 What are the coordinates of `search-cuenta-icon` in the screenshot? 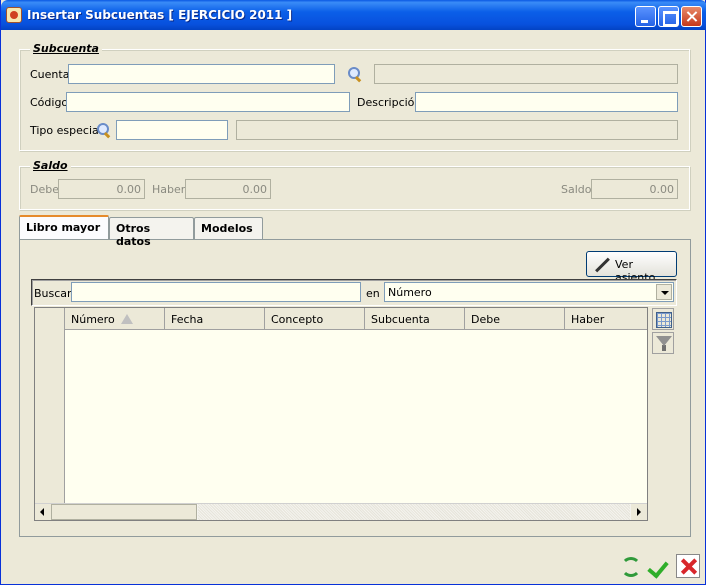 It's located at (355, 74).